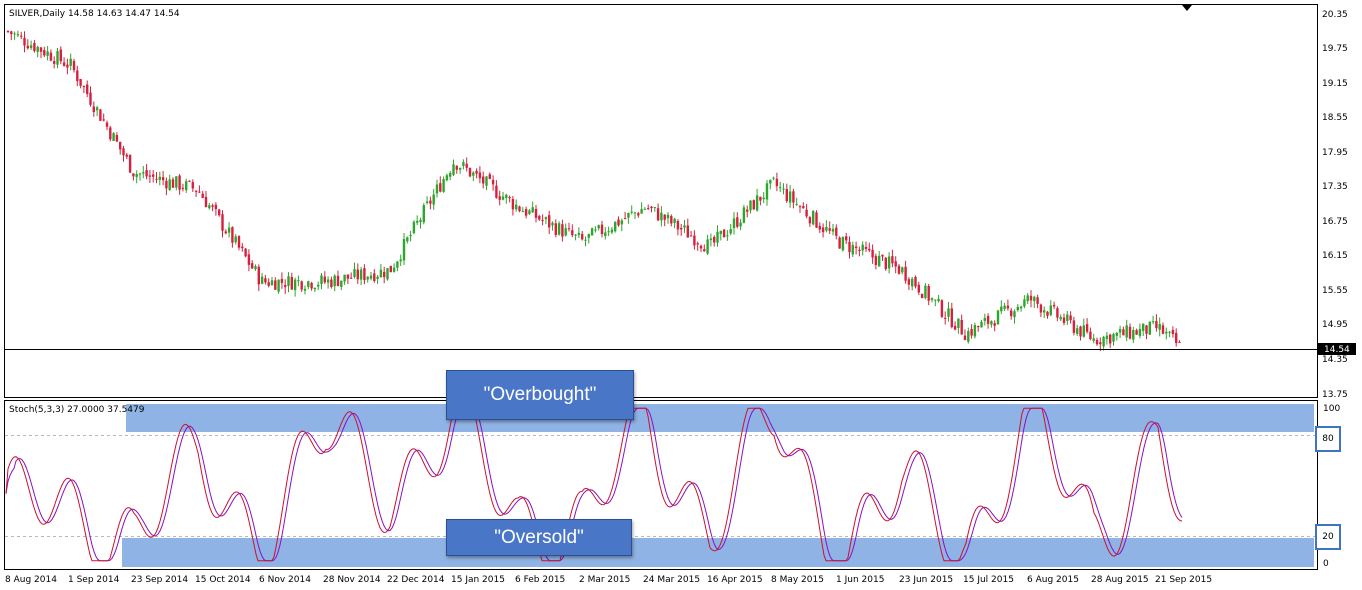 The width and height of the screenshot is (1362, 590). What do you see at coordinates (285, 580) in the screenshot?
I see `time-tick: 6 Nov 2014` at bounding box center [285, 580].